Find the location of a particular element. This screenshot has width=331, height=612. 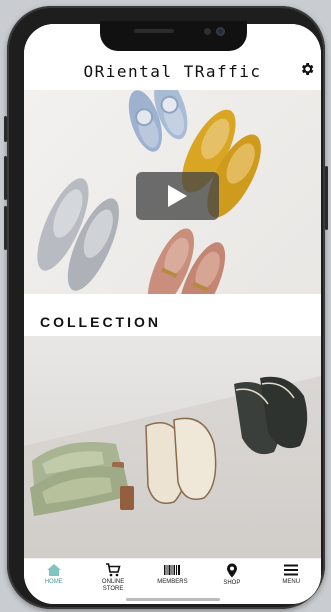

tab-online-store: ONLINE STORE is located at coordinates (113, 575).